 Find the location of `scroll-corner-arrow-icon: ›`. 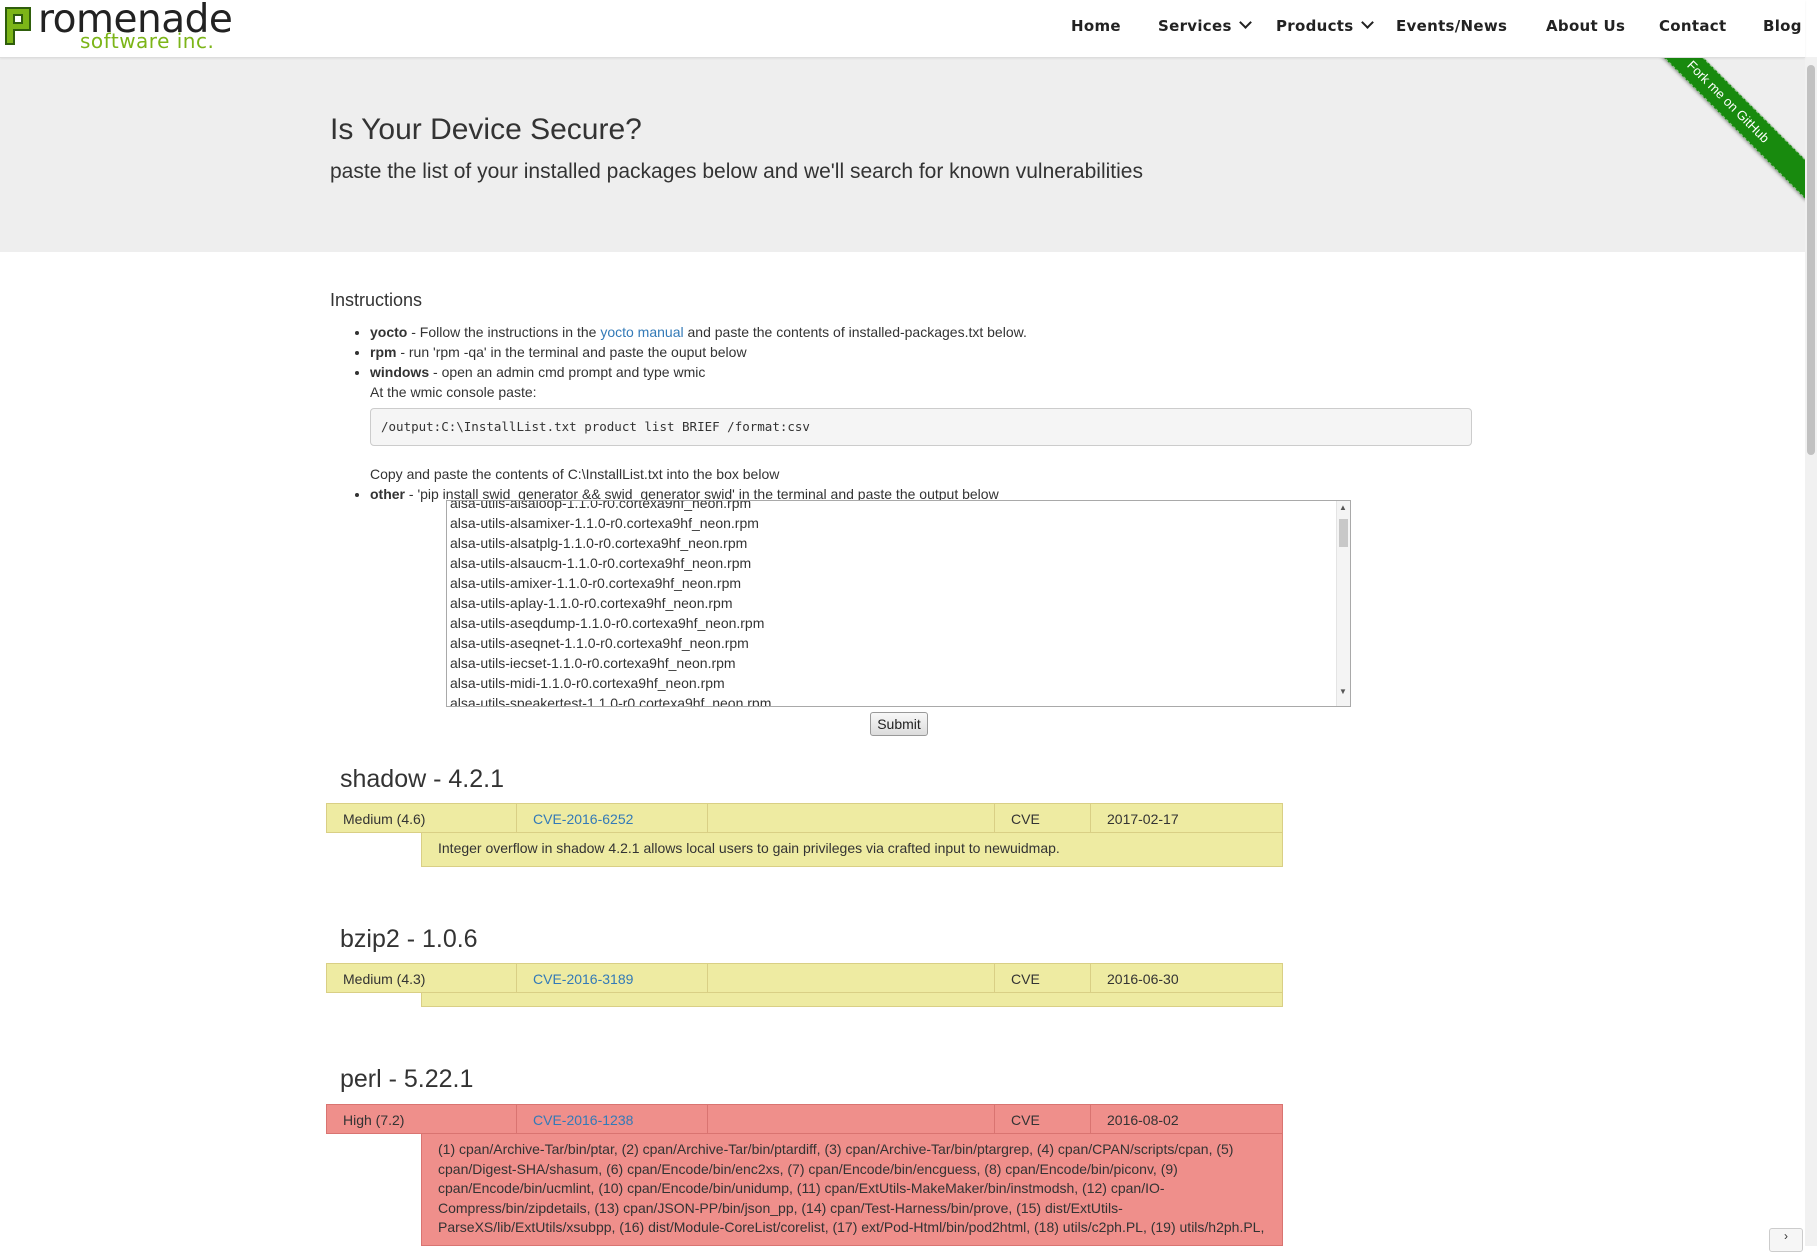

scroll-corner-arrow-icon: › is located at coordinates (1786, 1240).